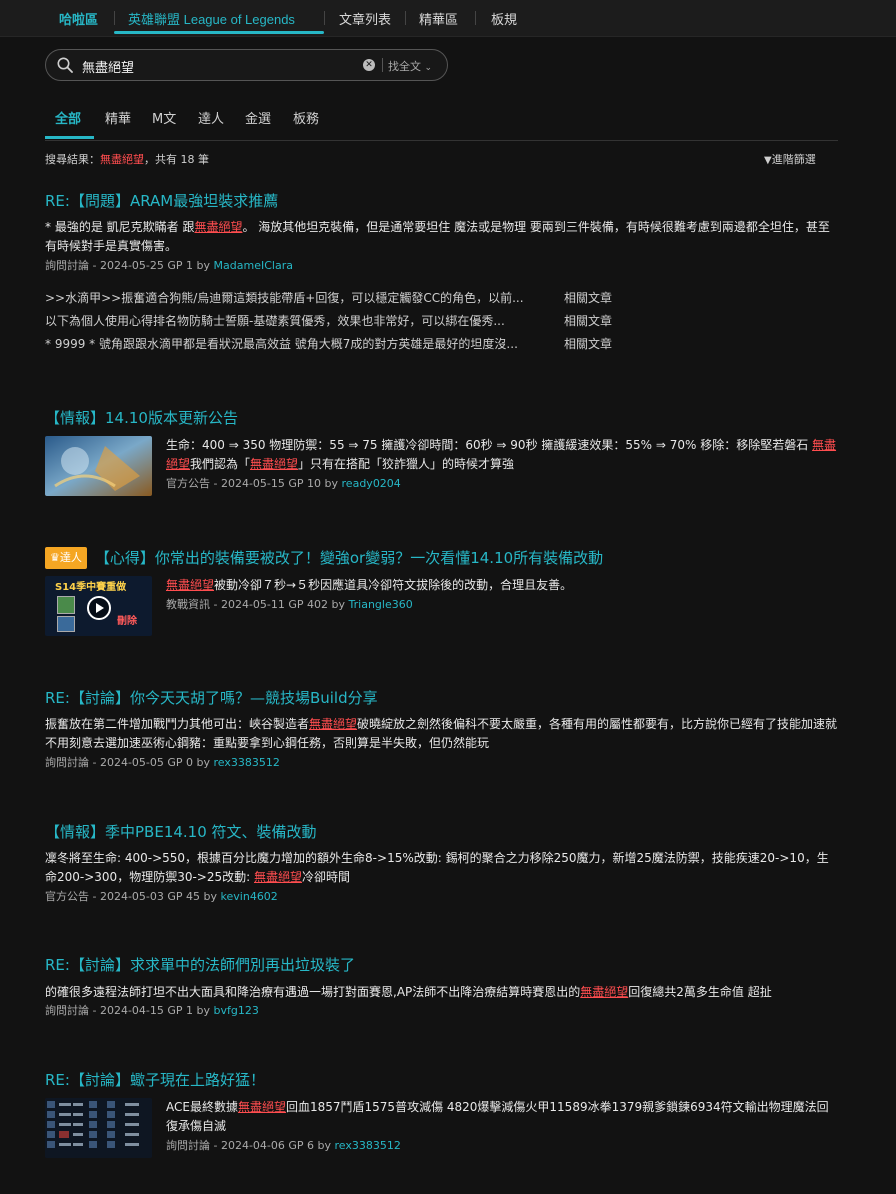 The height and width of the screenshot is (1194, 896). Describe the element at coordinates (382, 65) in the screenshot. I see `search-divider` at that location.